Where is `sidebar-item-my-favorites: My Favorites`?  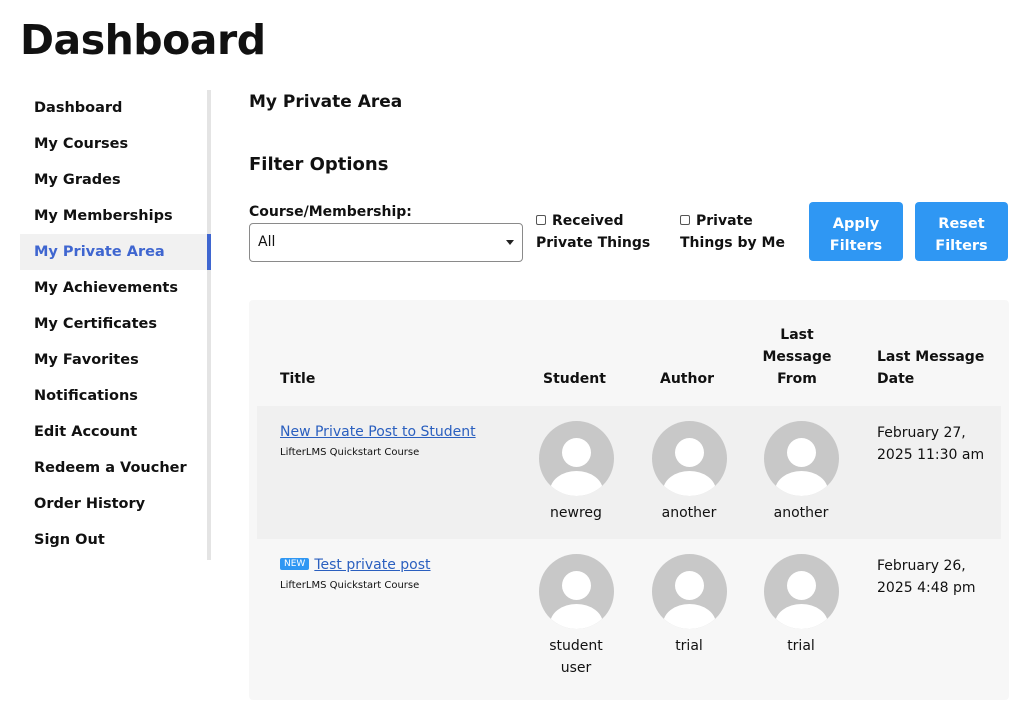 sidebar-item-my-favorites: My Favorites is located at coordinates (113, 360).